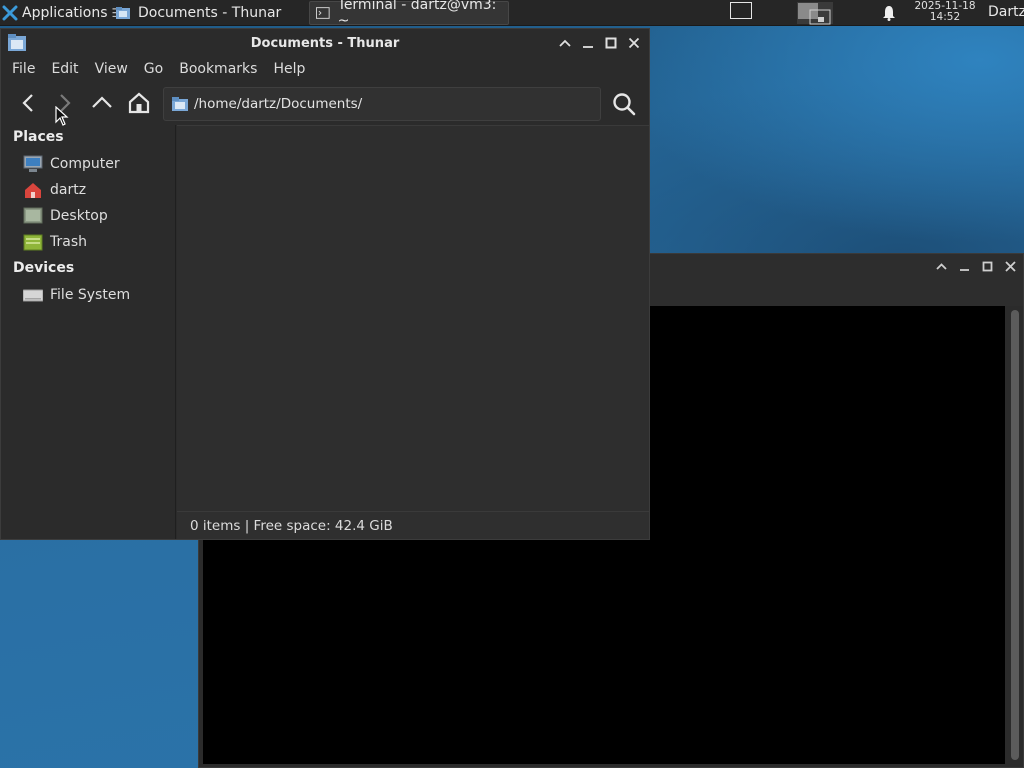 Image resolution: width=1024 pixels, height=768 pixels. What do you see at coordinates (153, 69) in the screenshot?
I see `menu-go: Go` at bounding box center [153, 69].